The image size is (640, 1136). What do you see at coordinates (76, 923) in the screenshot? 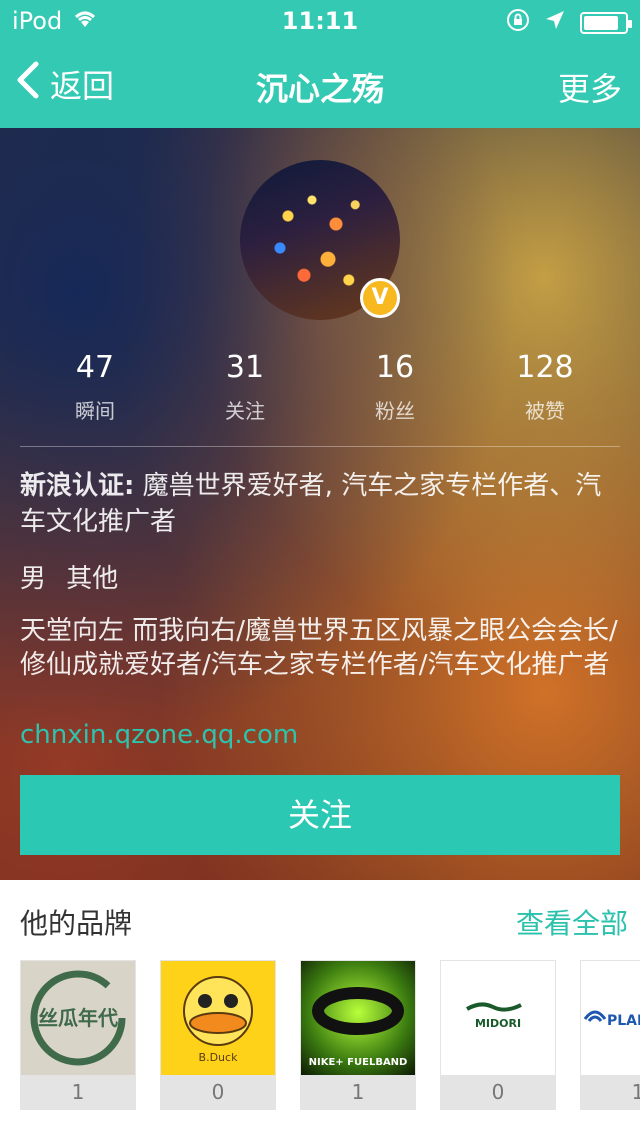
I see `brands-title: 他的品牌` at bounding box center [76, 923].